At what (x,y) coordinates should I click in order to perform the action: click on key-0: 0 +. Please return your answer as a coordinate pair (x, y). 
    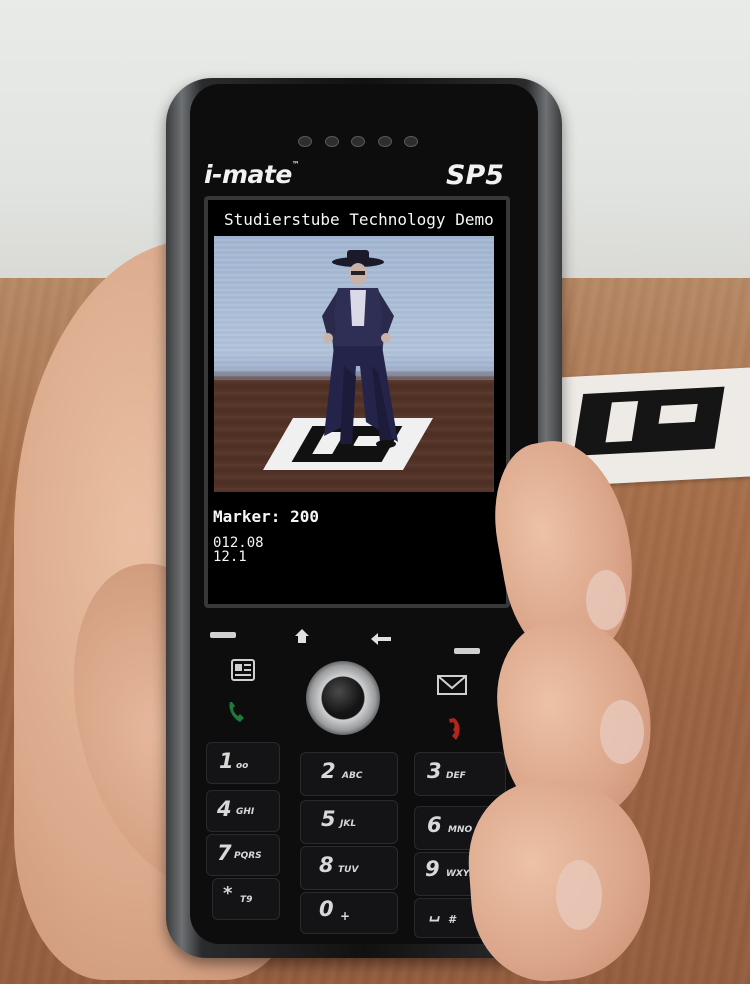
    Looking at the image, I should click on (349, 913).